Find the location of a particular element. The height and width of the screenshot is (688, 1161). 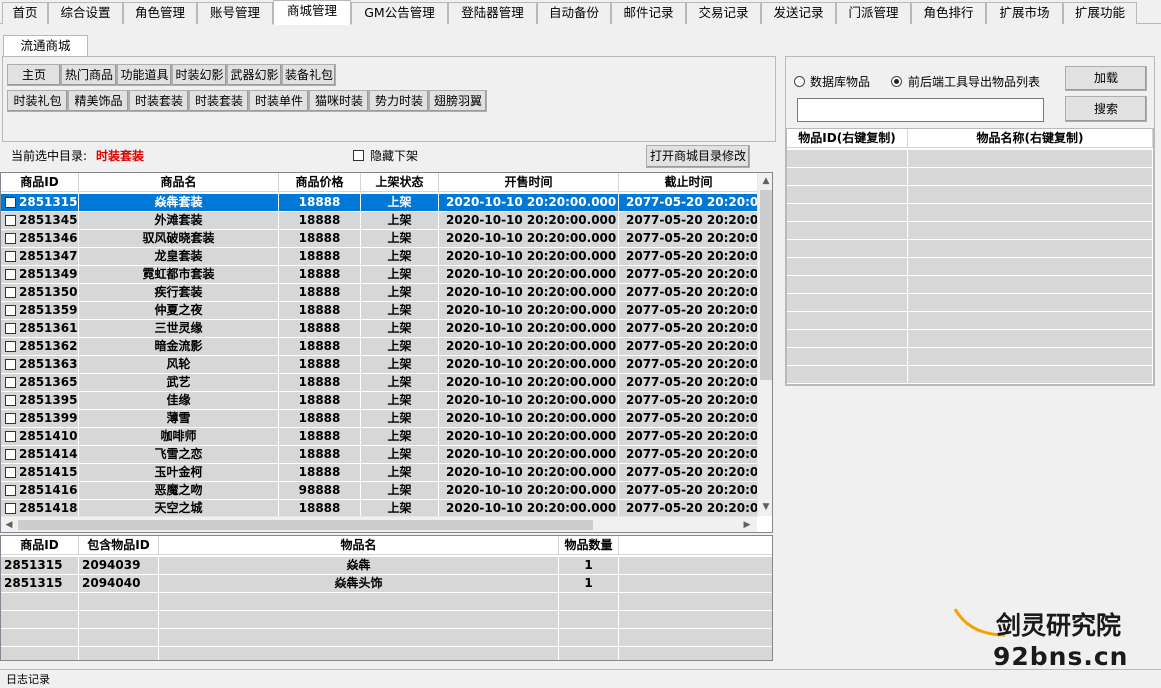

scroll-down-icon: ▼ is located at coordinates (765, 507).